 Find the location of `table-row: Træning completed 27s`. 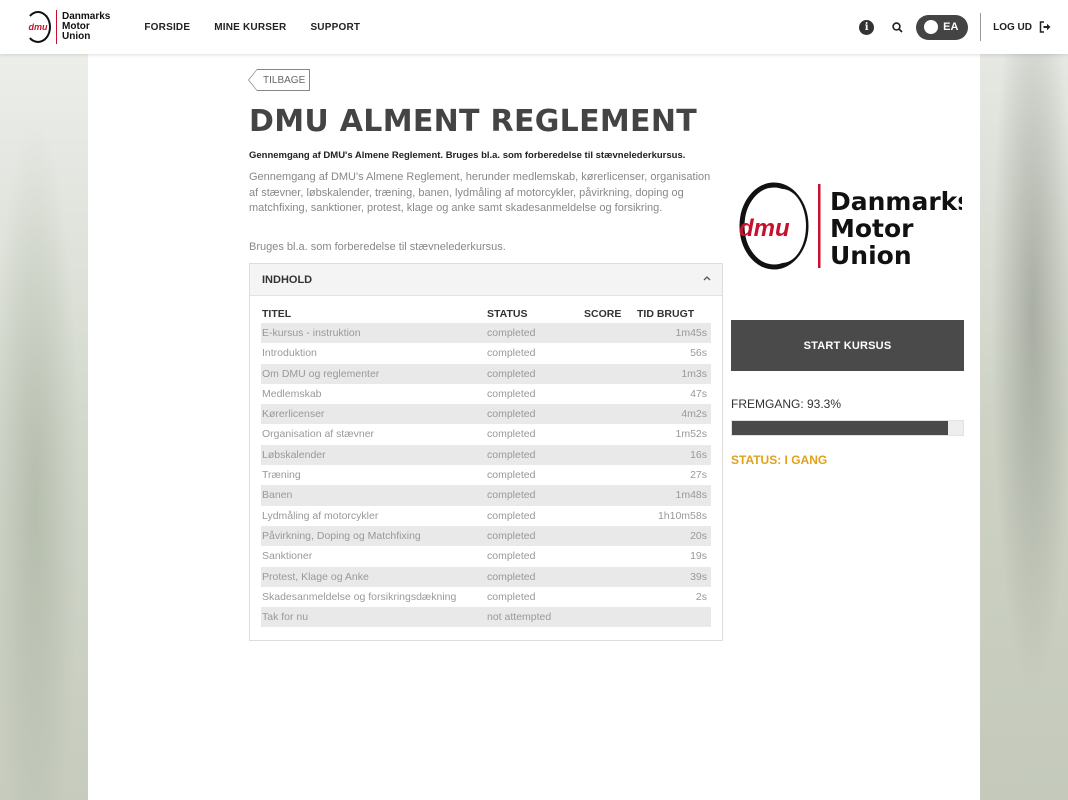

table-row: Træning completed 27s is located at coordinates (486, 475).